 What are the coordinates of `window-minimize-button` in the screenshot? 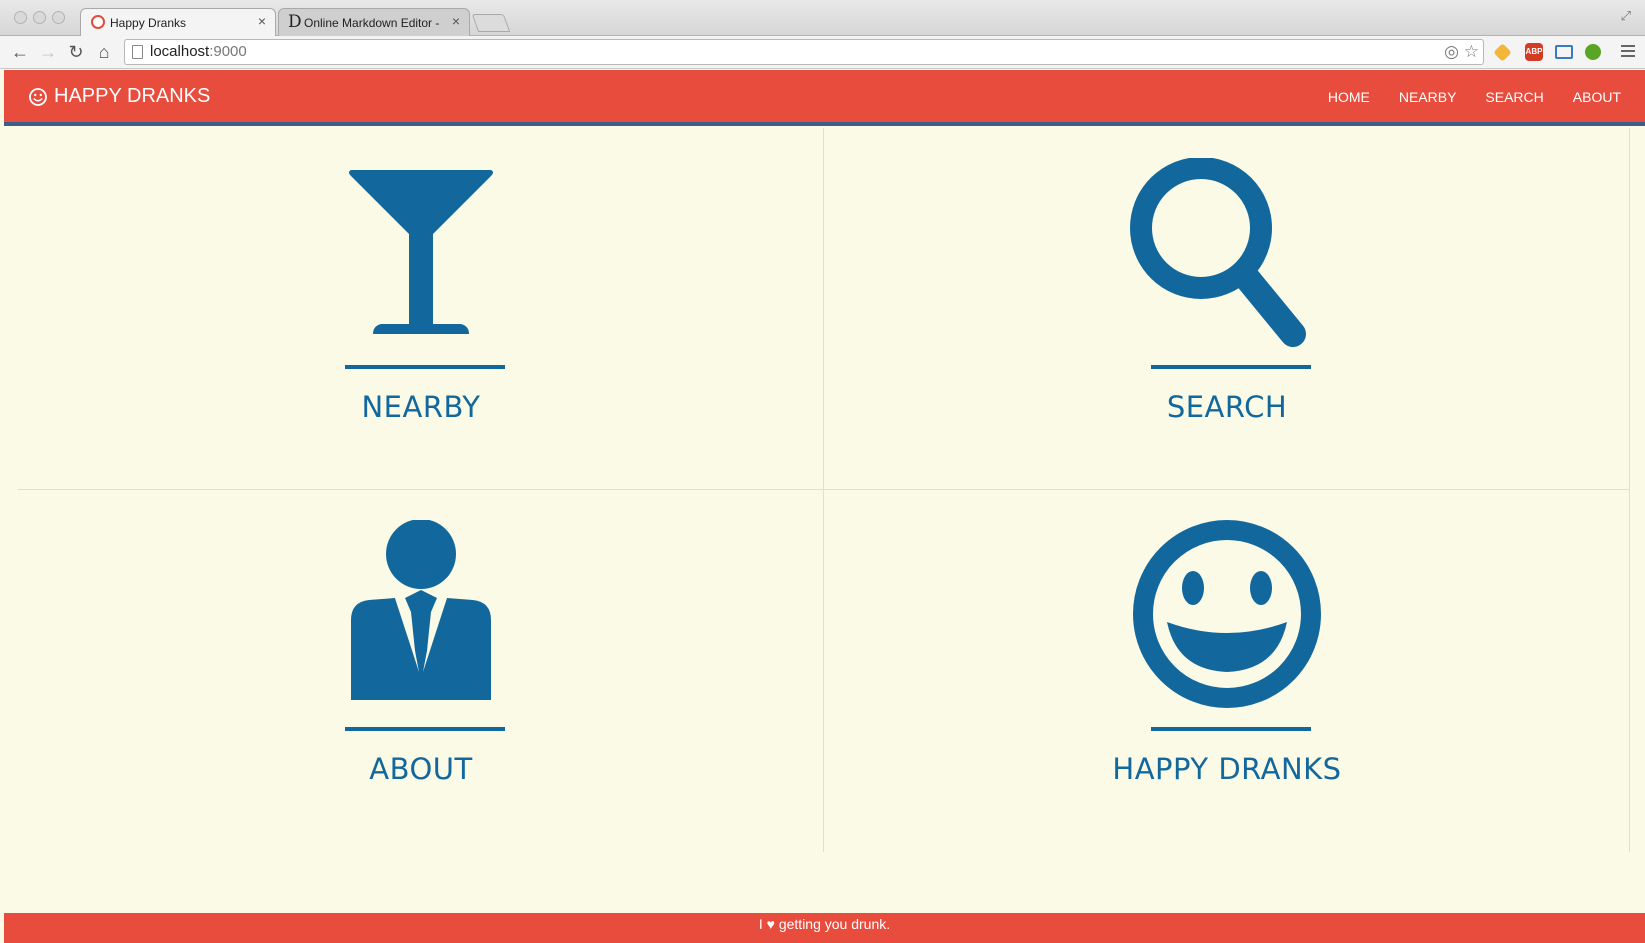 It's located at (39, 17).